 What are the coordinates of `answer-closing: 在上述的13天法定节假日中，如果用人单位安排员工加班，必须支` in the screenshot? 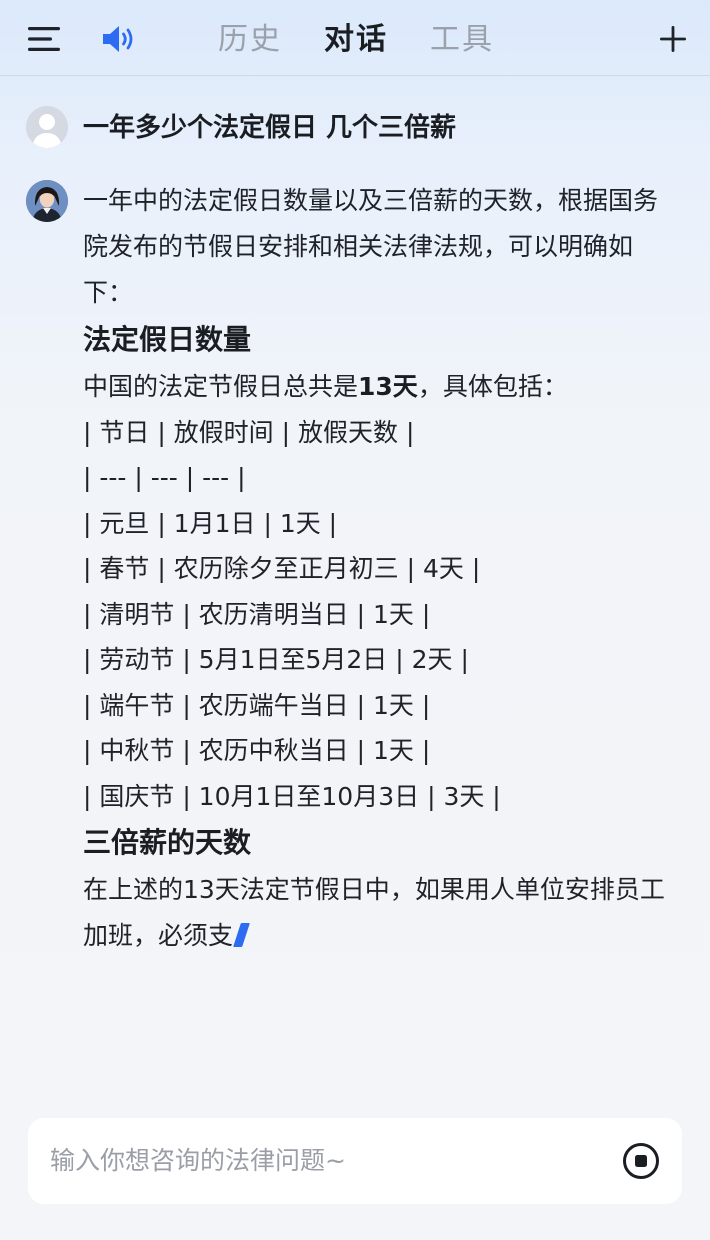 It's located at (378, 913).